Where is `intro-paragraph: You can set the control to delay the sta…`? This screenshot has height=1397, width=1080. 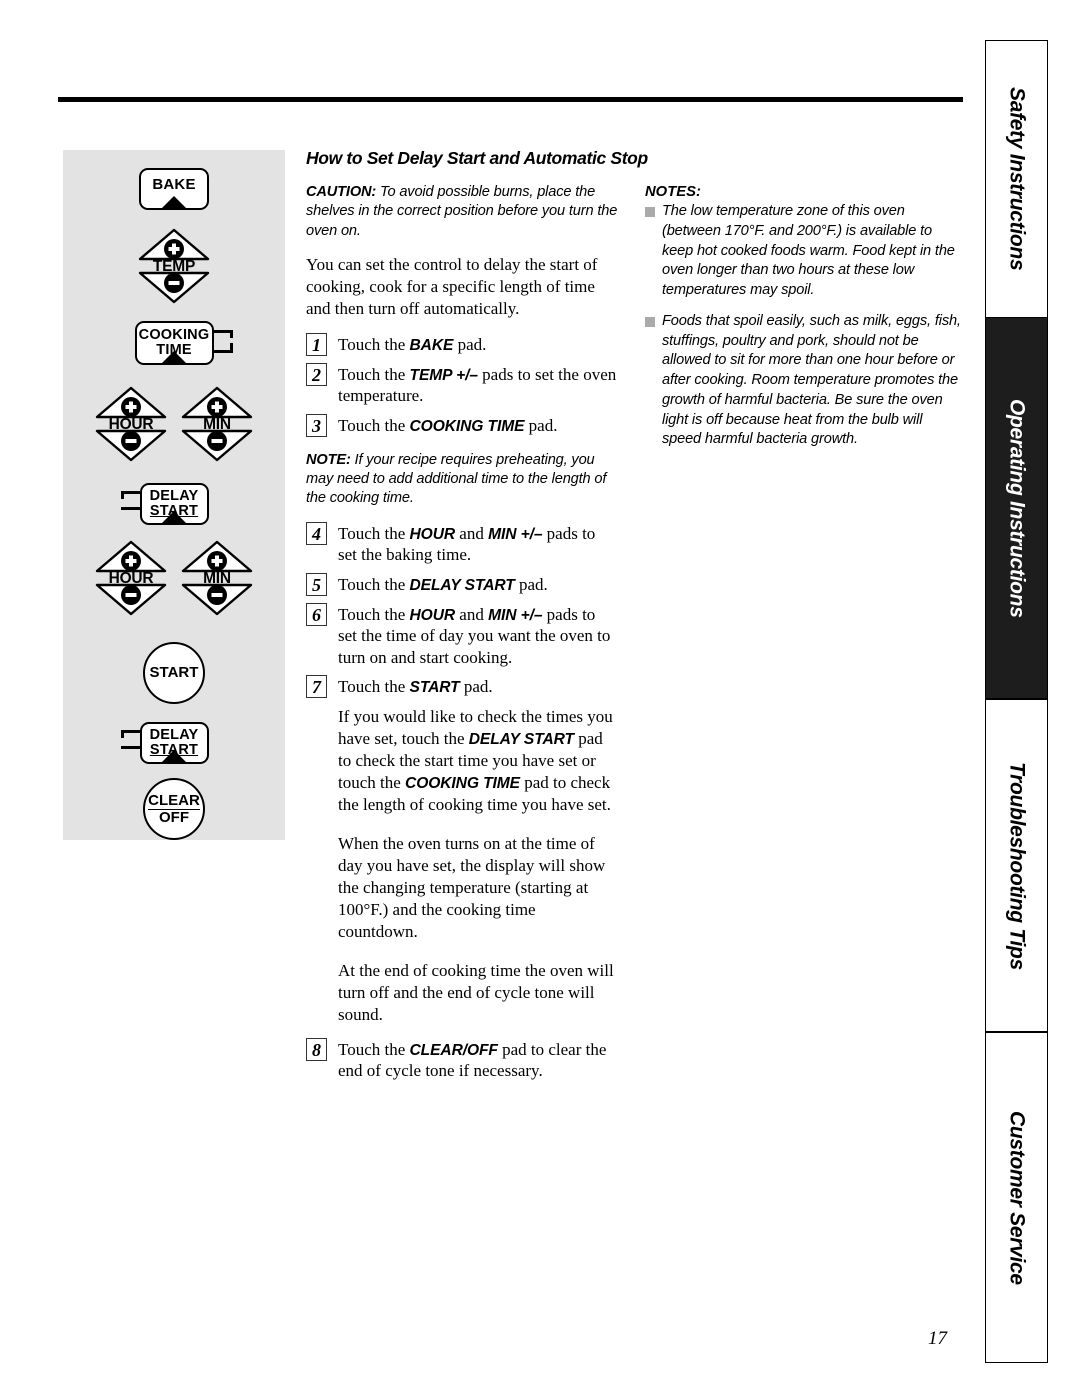 intro-paragraph: You can set the control to delay the sta… is located at coordinates (452, 287).